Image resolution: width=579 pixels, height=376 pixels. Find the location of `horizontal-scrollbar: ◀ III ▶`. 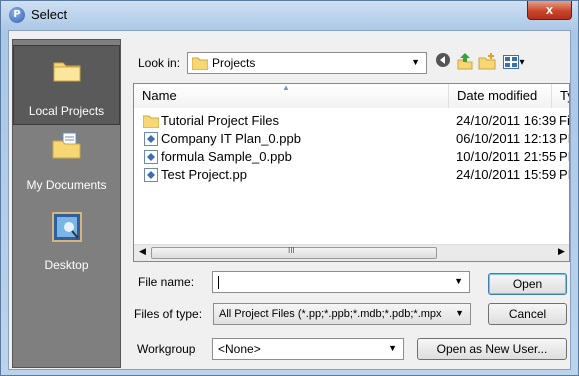

horizontal-scrollbar: ◀ III ▶ is located at coordinates (351, 252).